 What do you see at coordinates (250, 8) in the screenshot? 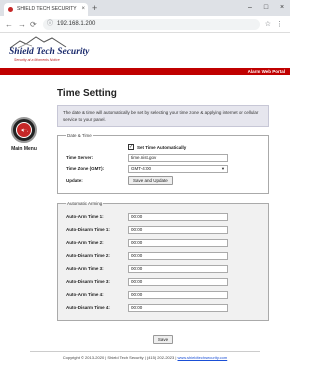
I see `minimize-icon: –` at bounding box center [250, 8].